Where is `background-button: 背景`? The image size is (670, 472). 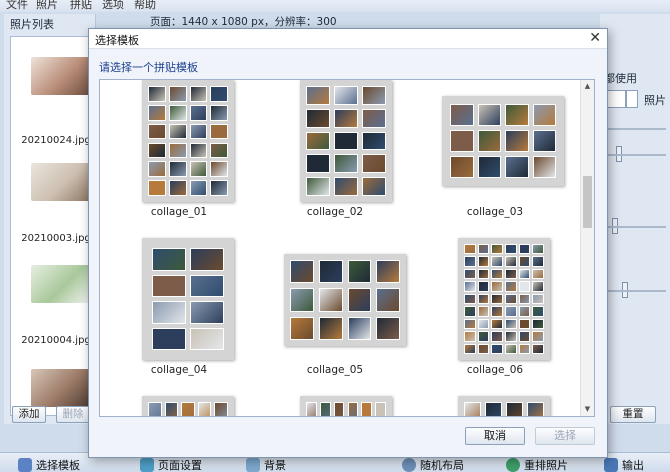 background-button: 背景 is located at coordinates (266, 464).